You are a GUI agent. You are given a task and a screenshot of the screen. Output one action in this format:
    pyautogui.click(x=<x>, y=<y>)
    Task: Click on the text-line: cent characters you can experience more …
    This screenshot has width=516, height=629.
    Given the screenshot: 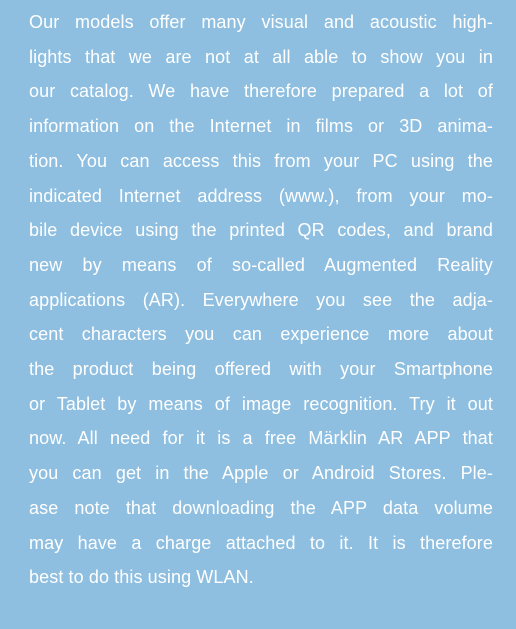 What is the action you would take?
    pyautogui.click(x=261, y=334)
    